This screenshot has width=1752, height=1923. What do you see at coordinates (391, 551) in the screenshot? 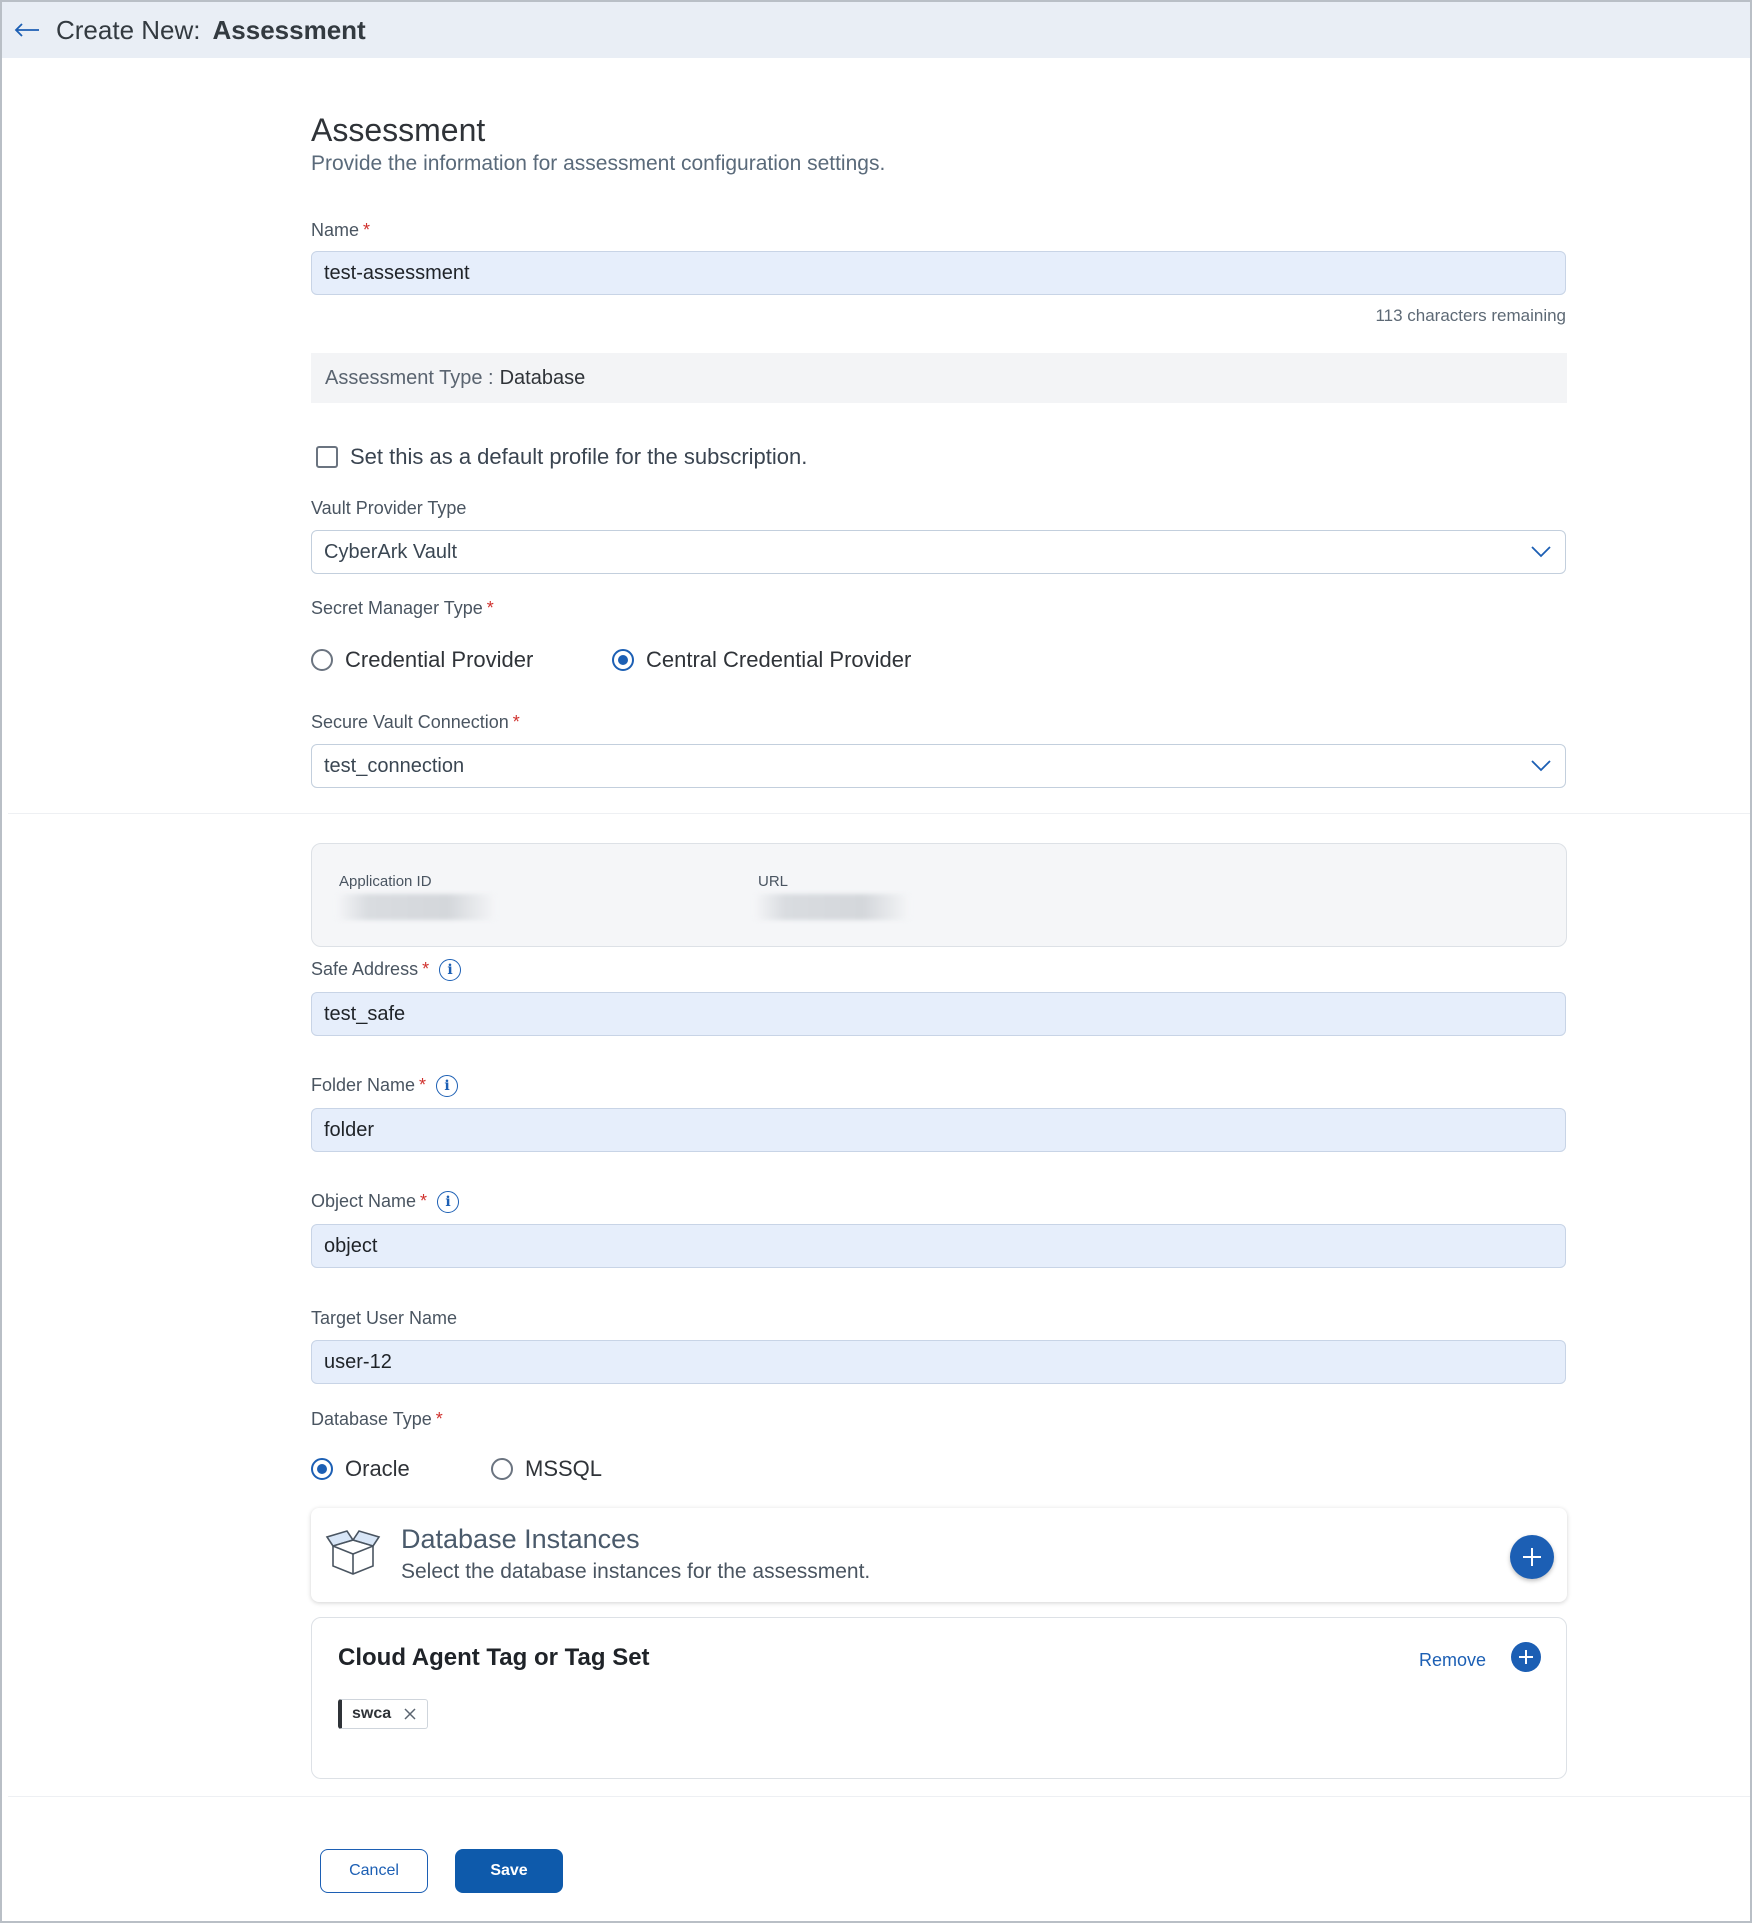
I see `vault-provider-value: CyberArk Vault` at bounding box center [391, 551].